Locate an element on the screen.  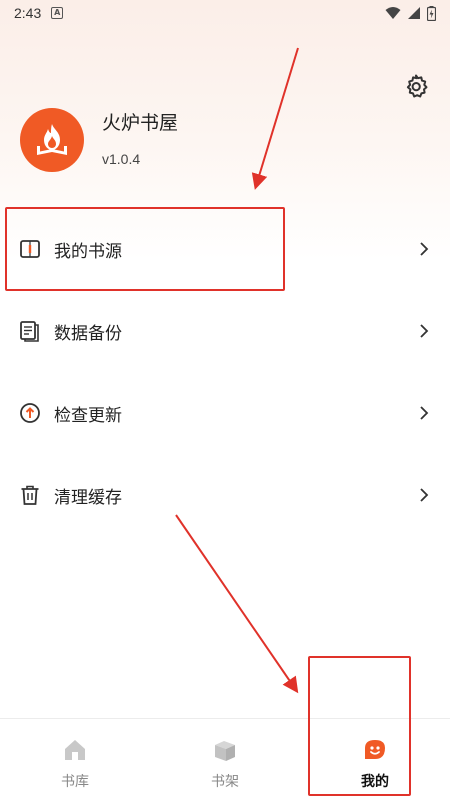
menu-item-label: 数据备份 is located at coordinates (88, 333).